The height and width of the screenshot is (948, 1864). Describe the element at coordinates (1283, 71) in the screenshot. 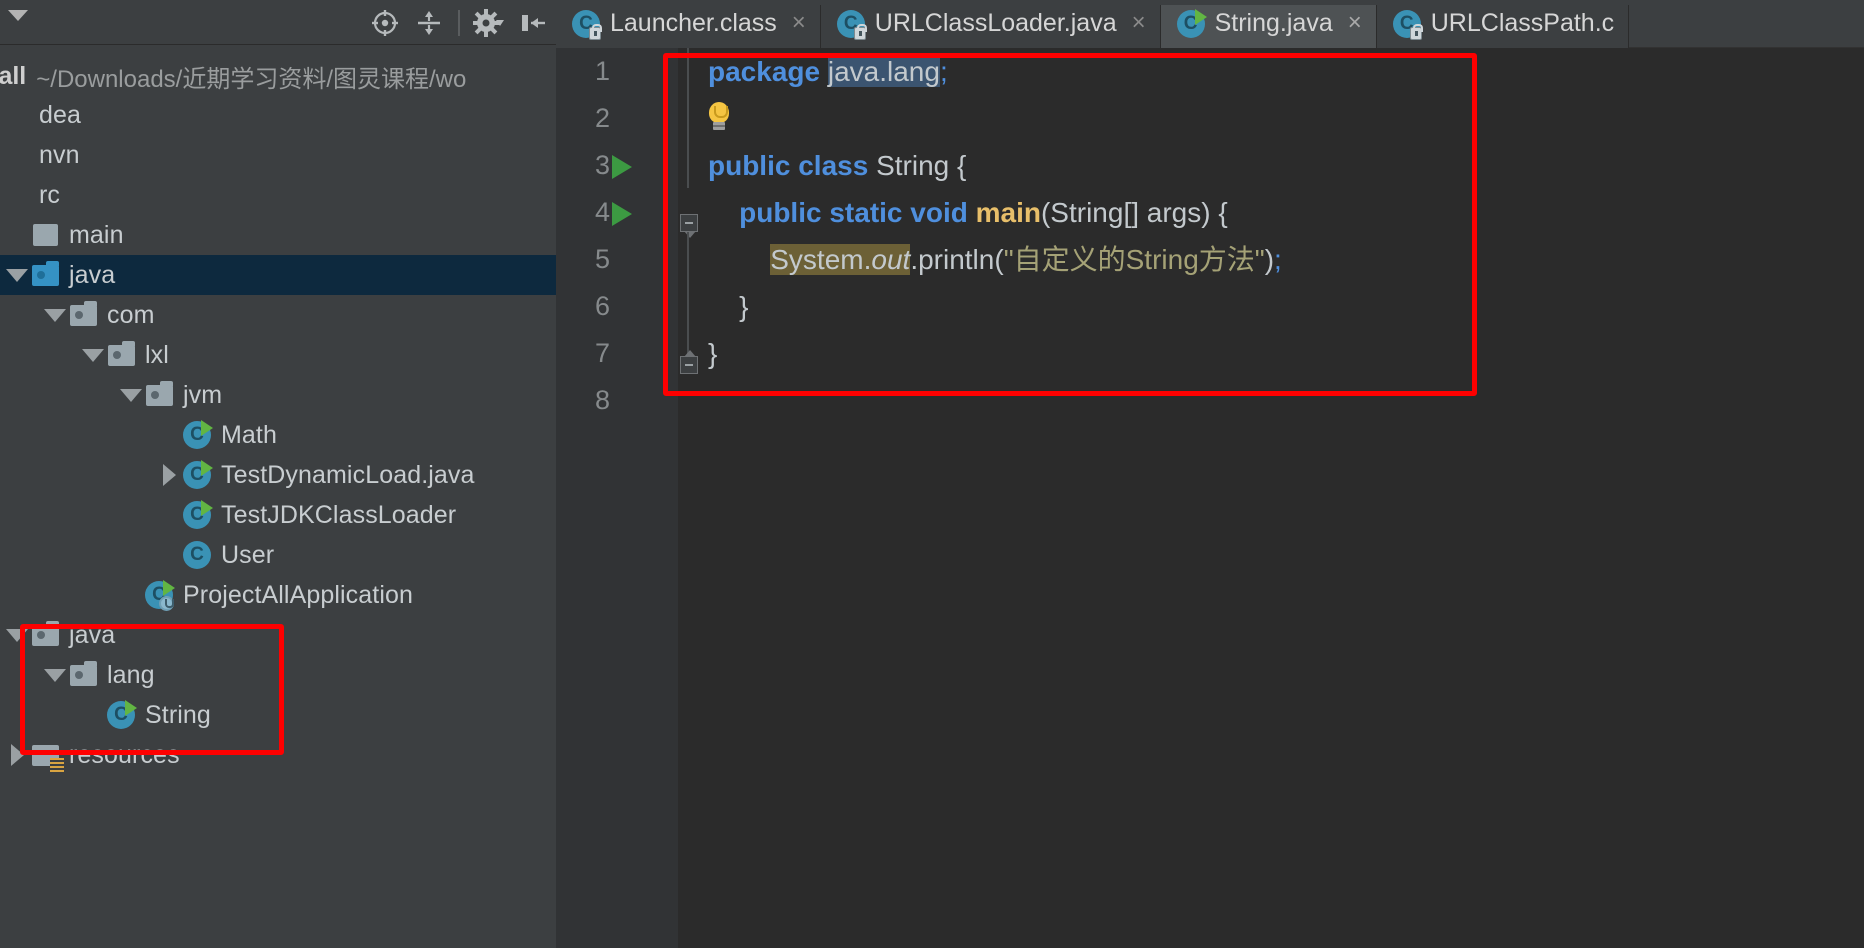

I see `code-line-1: package java.lang;` at that location.